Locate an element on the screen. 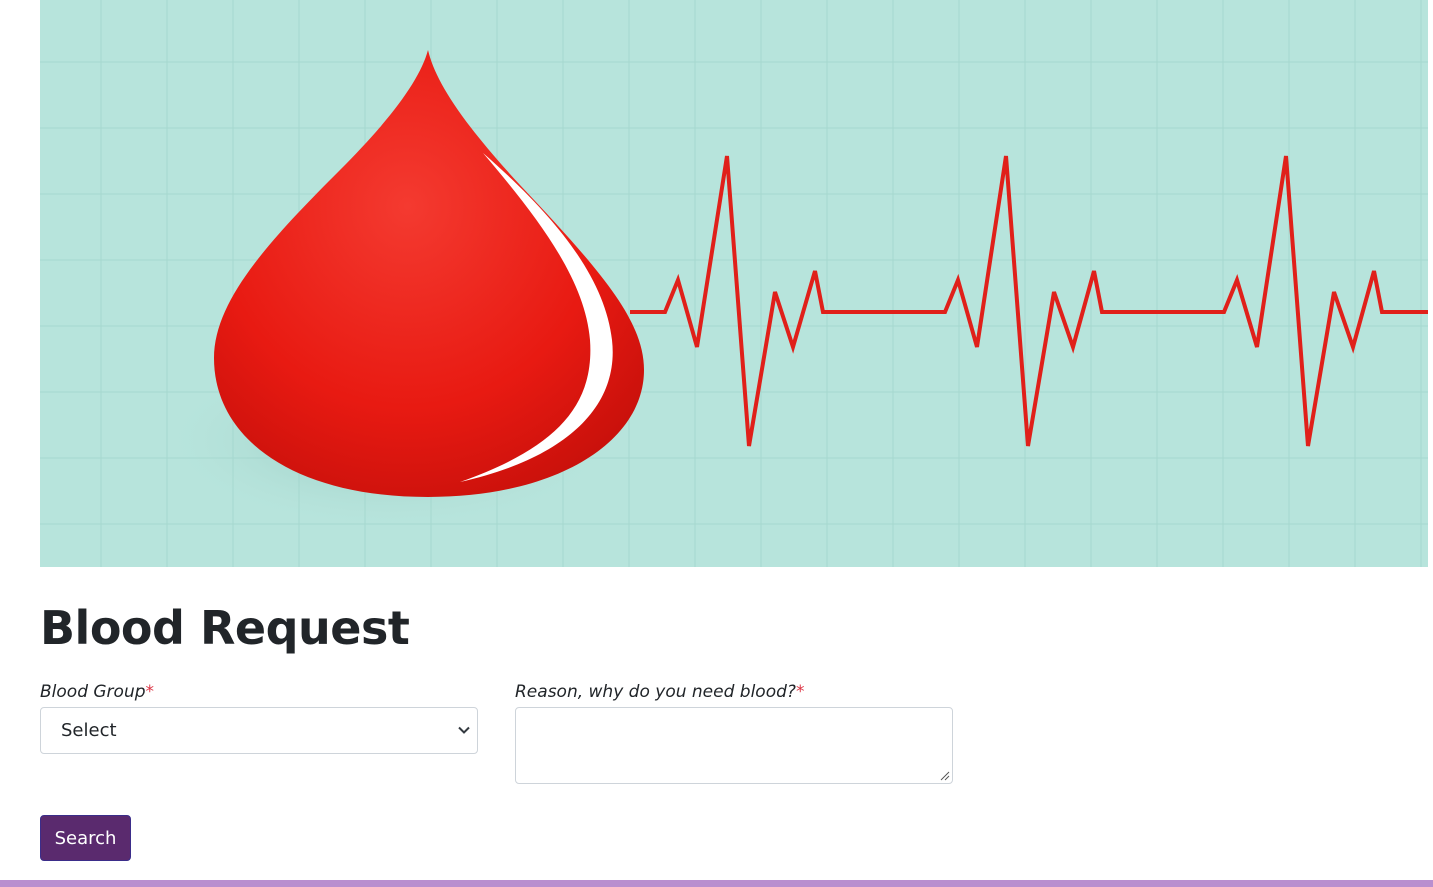  reason-label-text: Reason, why do you need blood? is located at coordinates (655, 692).